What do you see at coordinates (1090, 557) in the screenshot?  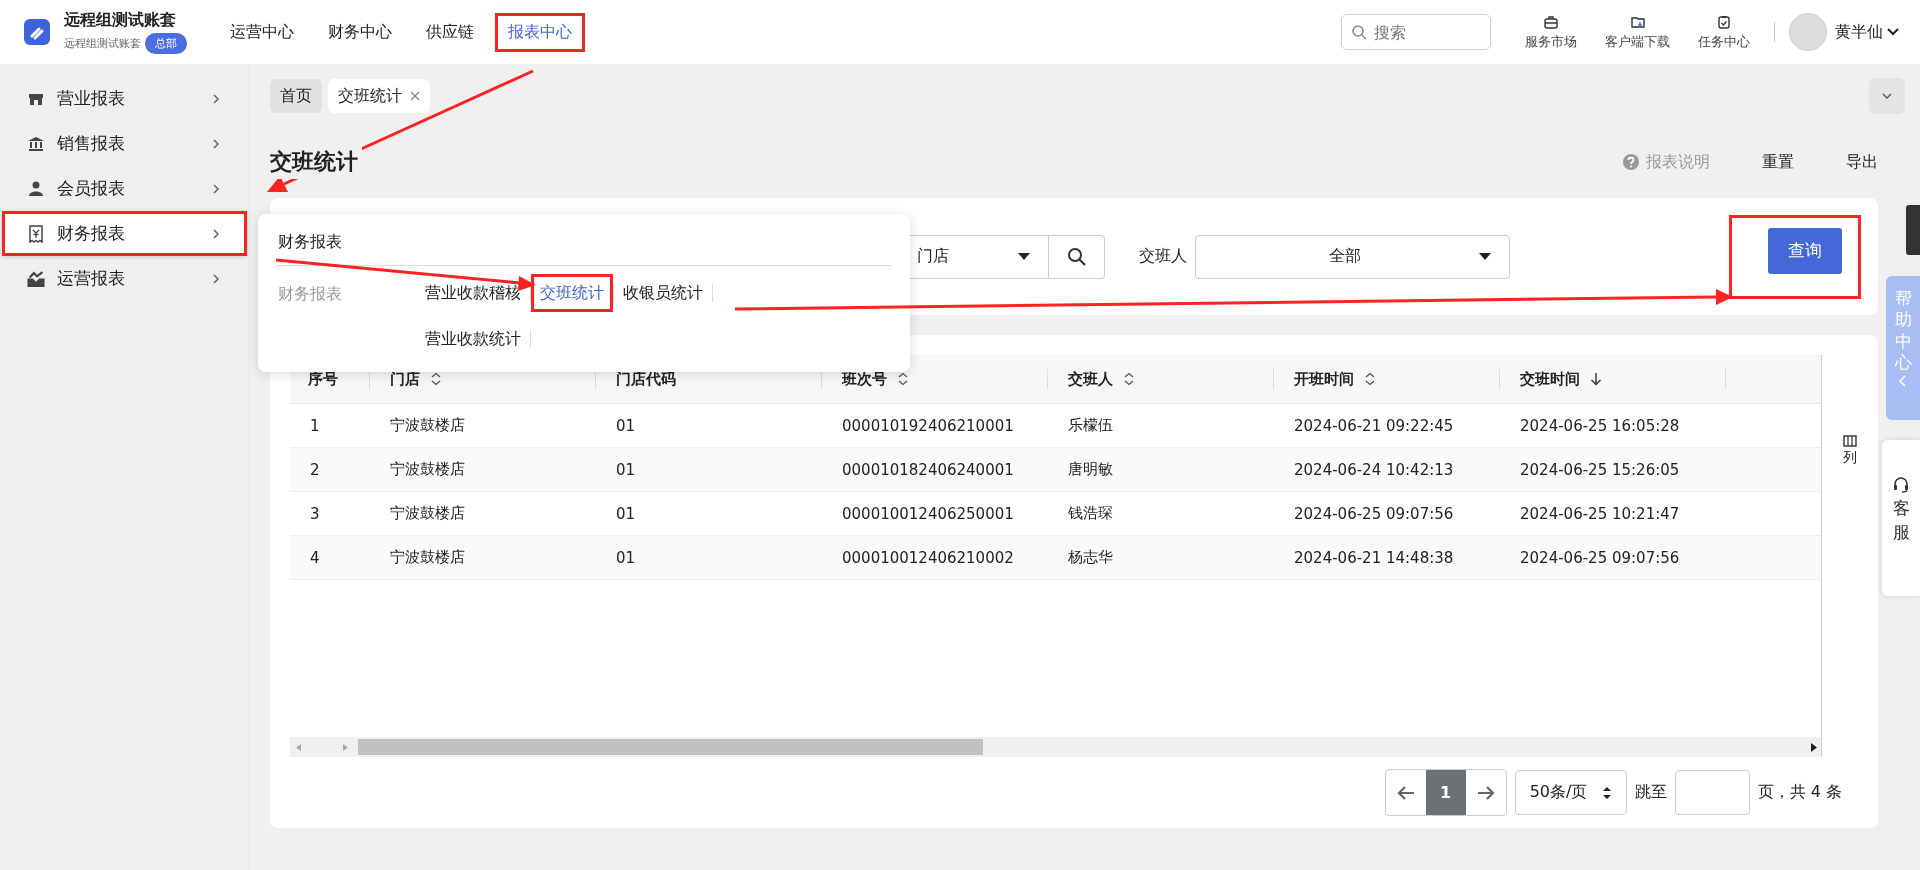 I see `table-cell-text: 杨志华` at bounding box center [1090, 557].